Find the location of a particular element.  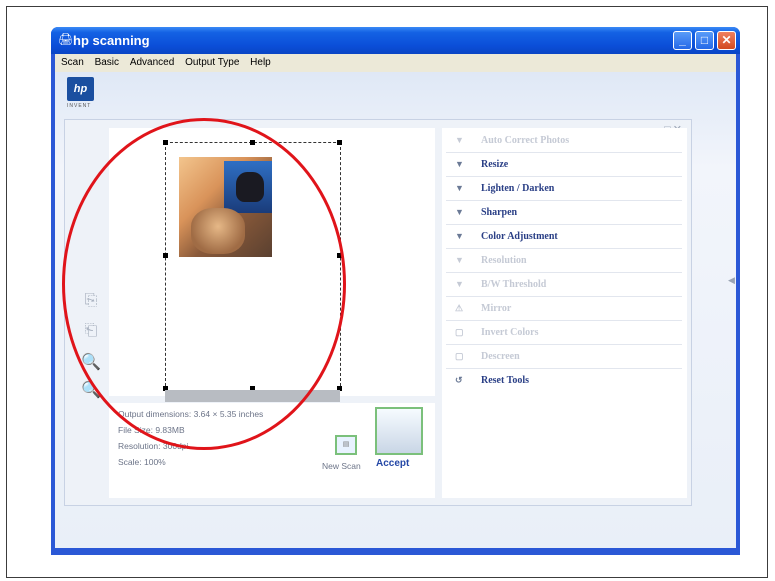

accept-button: Accept is located at coordinates (392, 463).